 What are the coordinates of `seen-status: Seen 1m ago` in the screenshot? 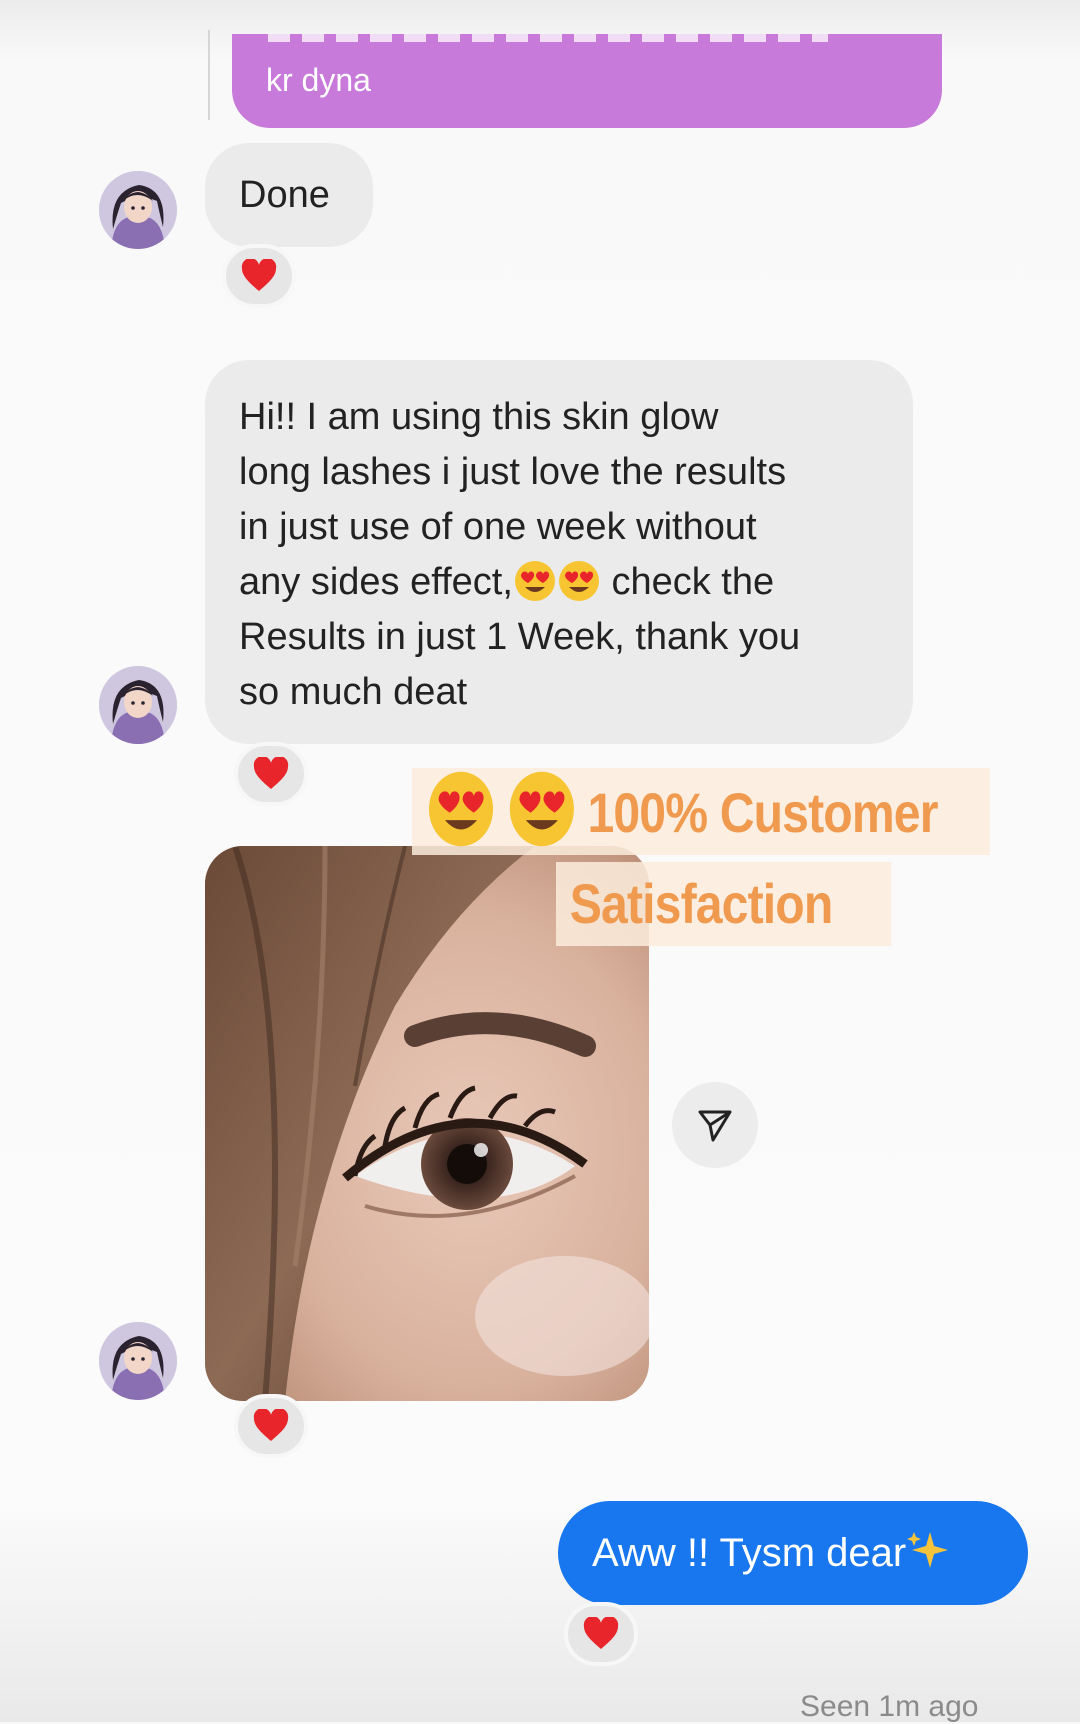 It's located at (889, 1706).